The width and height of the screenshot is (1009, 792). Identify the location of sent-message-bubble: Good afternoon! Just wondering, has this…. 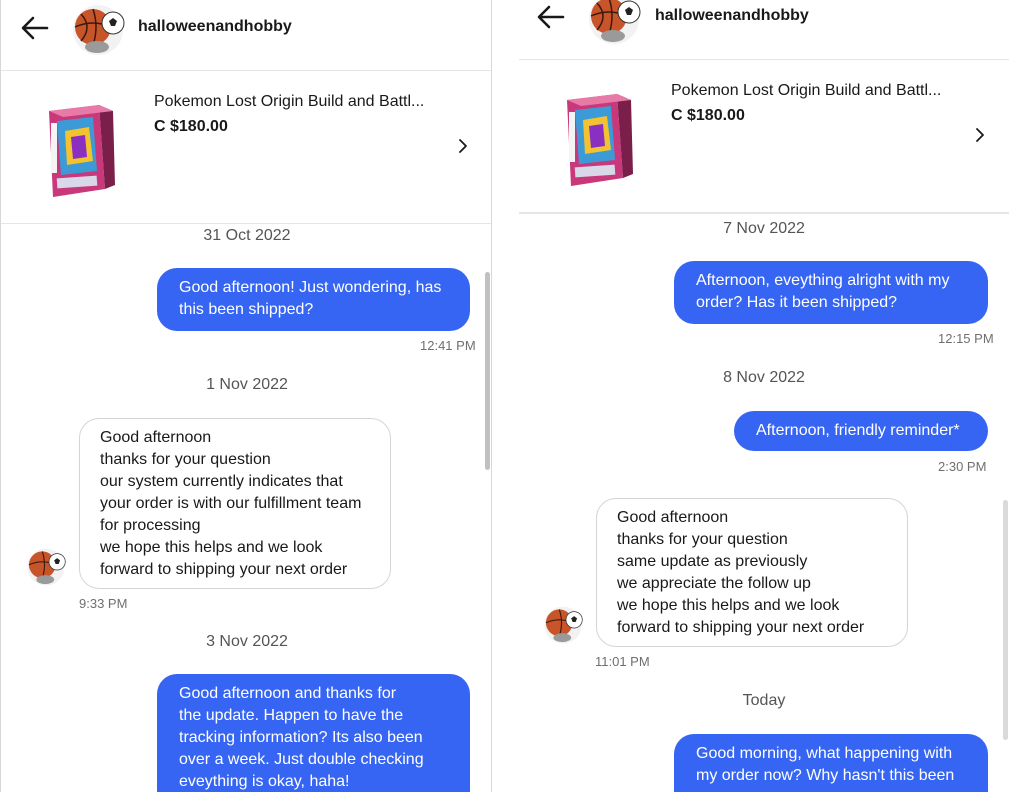
(313, 299).